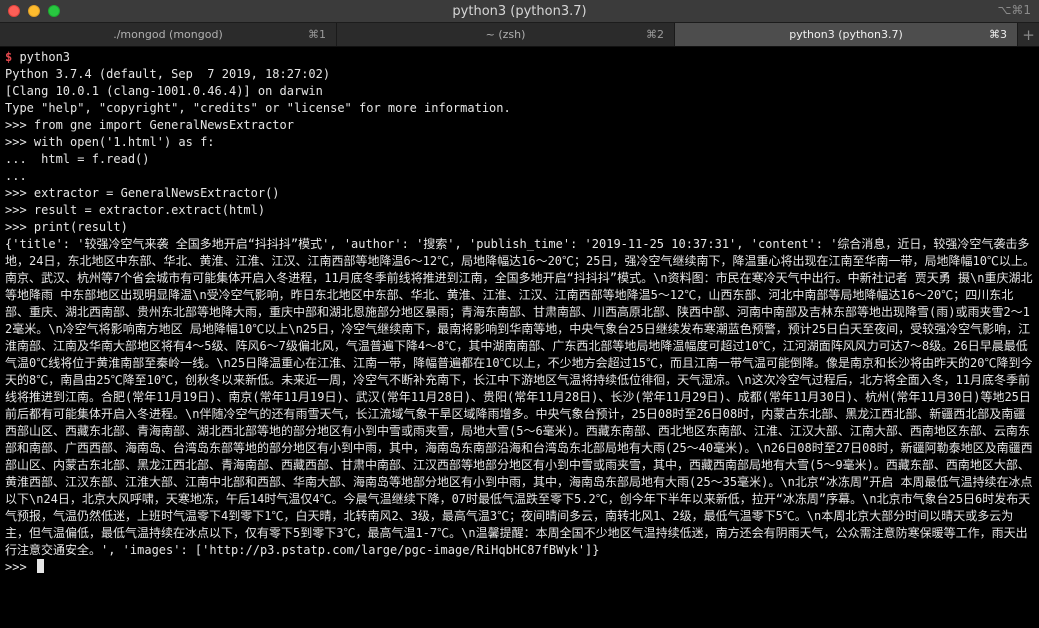  I want to click on window-title: python3 (python3.7), so click(519, 11).